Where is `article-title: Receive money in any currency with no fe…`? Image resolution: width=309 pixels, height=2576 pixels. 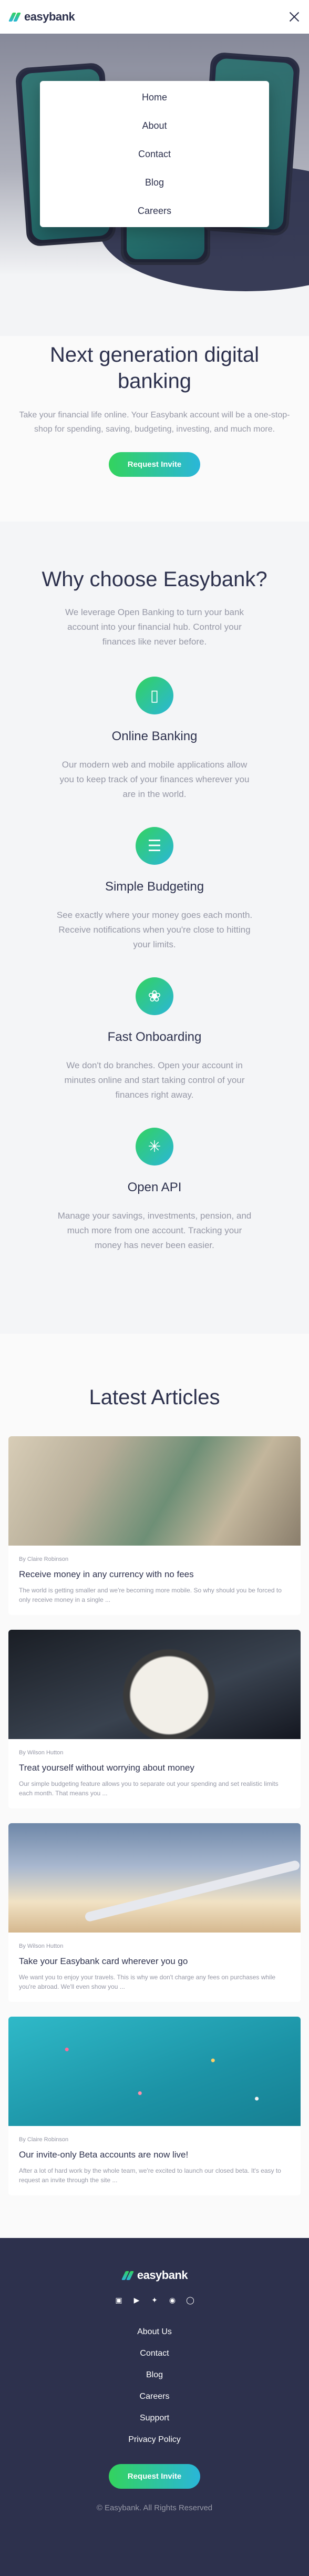
article-title: Receive money in any currency with no fe… is located at coordinates (154, 1574).